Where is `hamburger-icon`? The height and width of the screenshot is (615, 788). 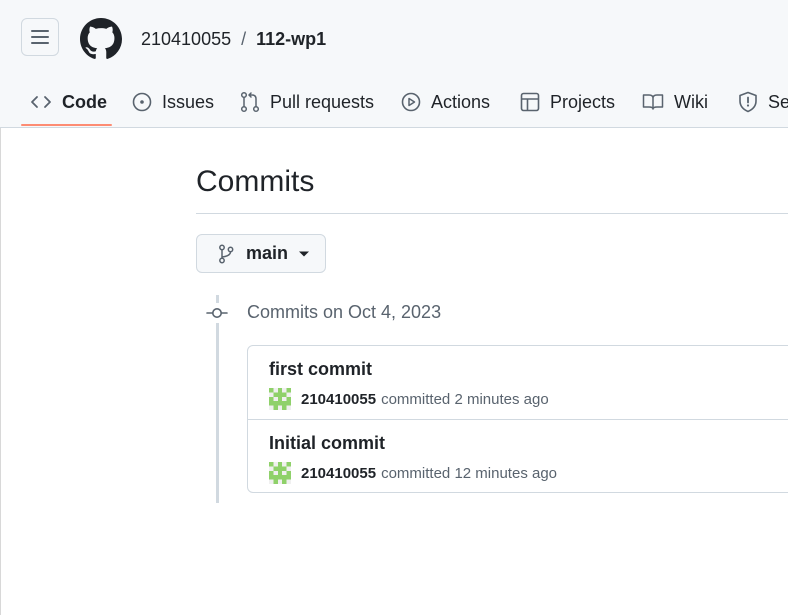 hamburger-icon is located at coordinates (40, 37).